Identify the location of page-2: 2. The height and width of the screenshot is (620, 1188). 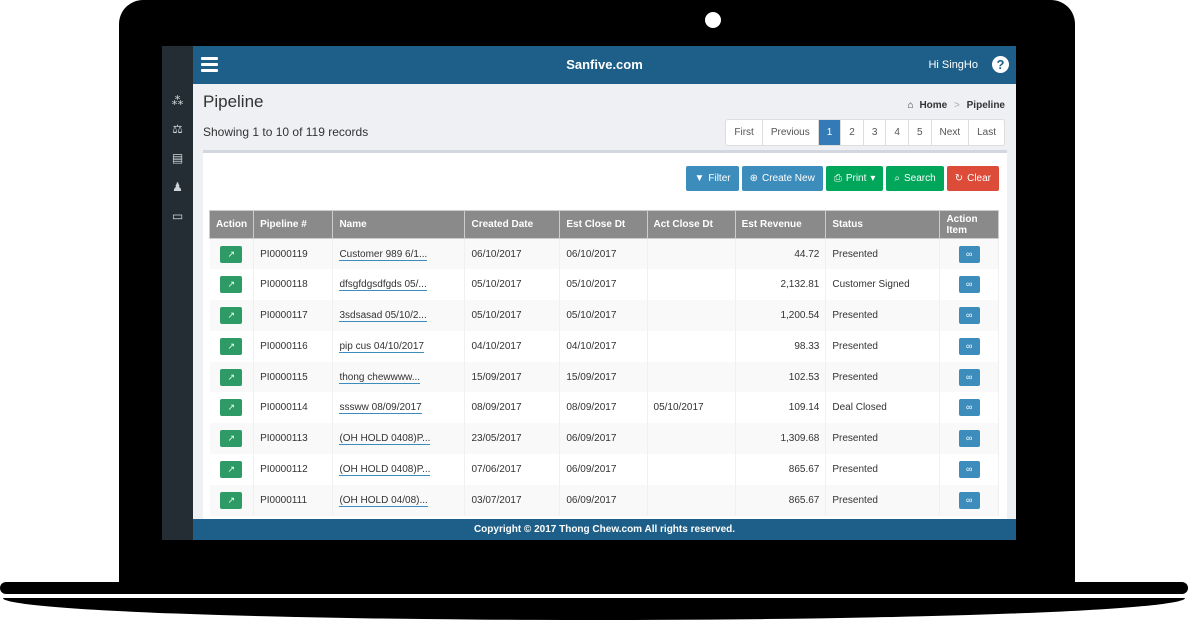
(852, 132).